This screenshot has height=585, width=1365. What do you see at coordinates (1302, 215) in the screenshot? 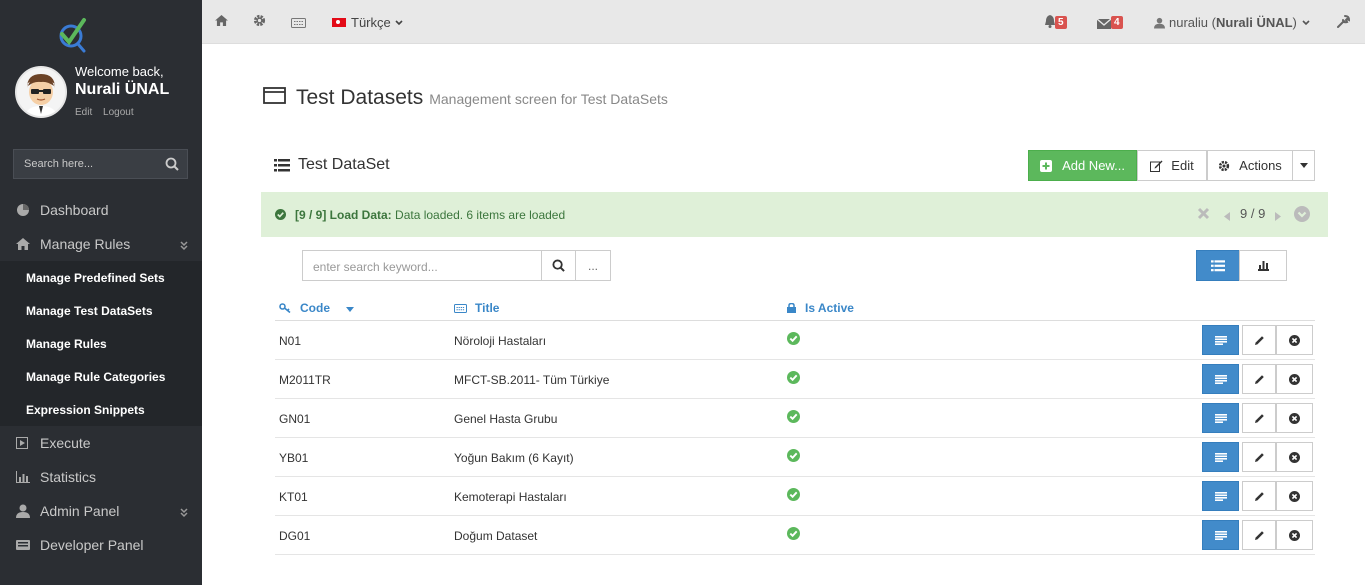
I see `chevron-circle-down-icon` at bounding box center [1302, 215].